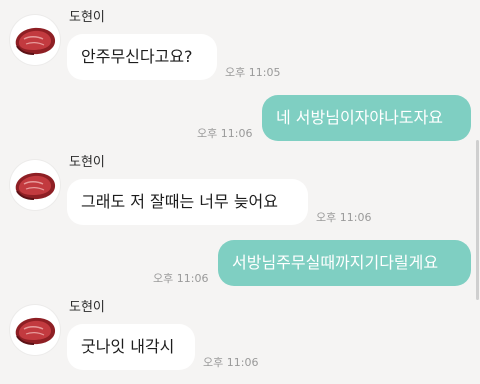  What do you see at coordinates (477, 220) in the screenshot?
I see `scrollbar` at bounding box center [477, 220].